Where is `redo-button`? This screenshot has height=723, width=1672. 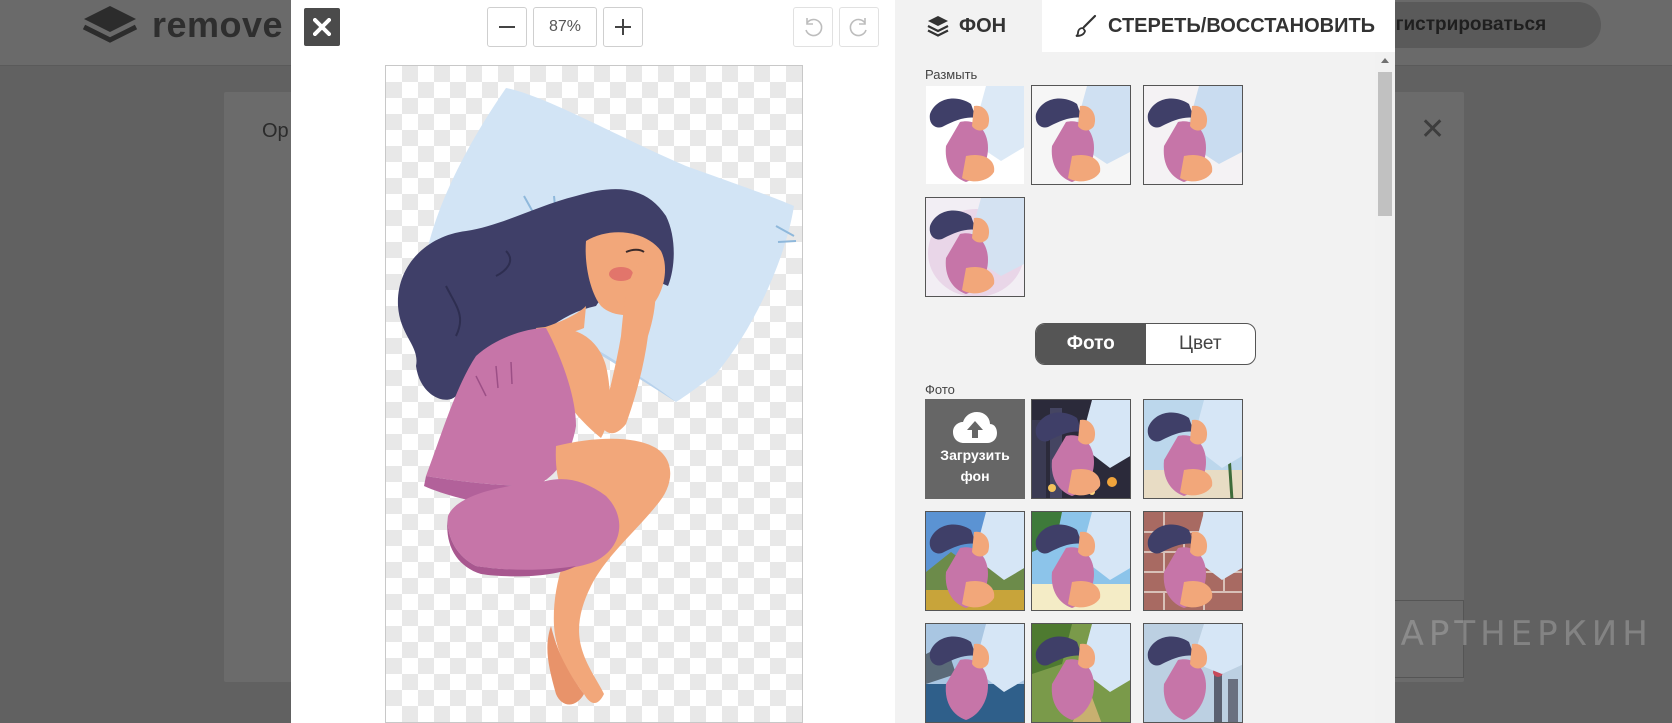 redo-button is located at coordinates (859, 27).